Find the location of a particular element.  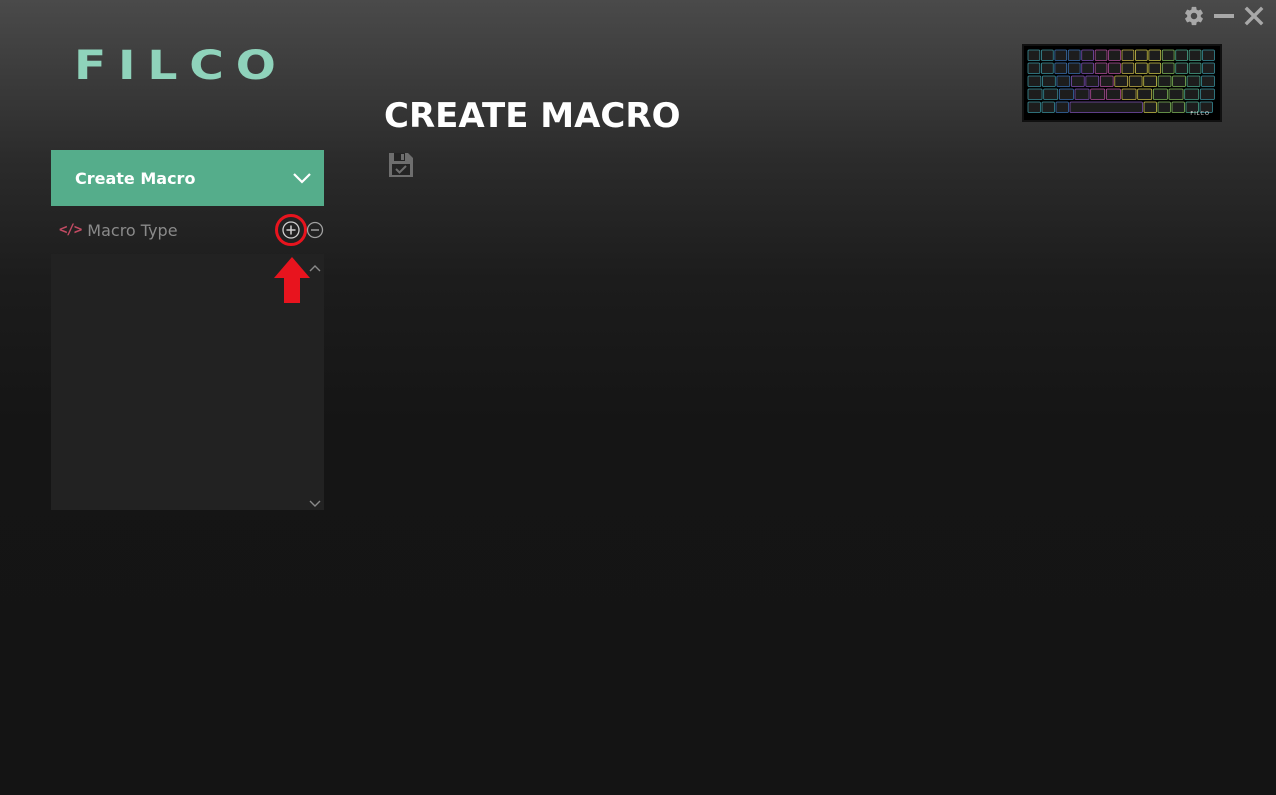

chevron-down-icon is located at coordinates (302, 178).